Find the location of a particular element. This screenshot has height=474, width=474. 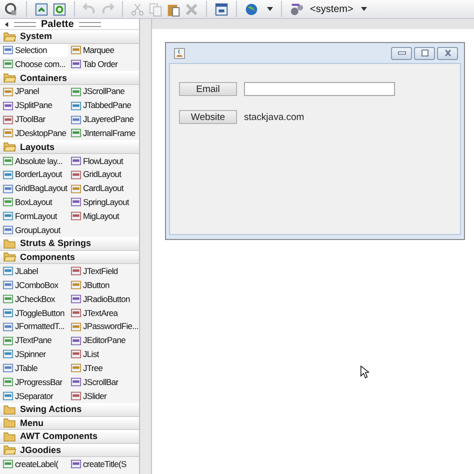

maximize-icon is located at coordinates (424, 53).